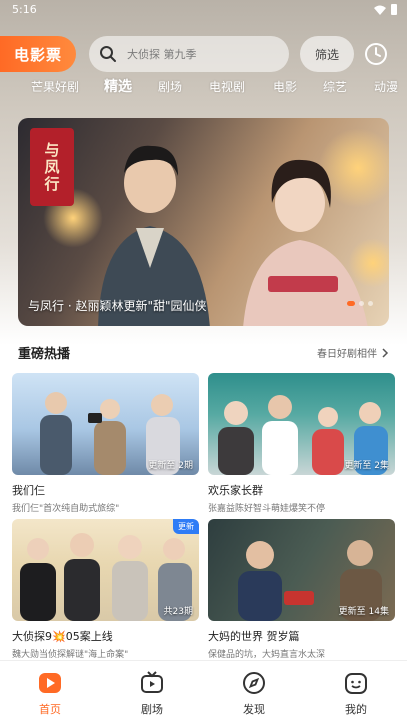 Image resolution: width=407 pixels, height=724 pixels. Describe the element at coordinates (170, 86) in the screenshot. I see `nav-tab-theater: 剧场` at that location.